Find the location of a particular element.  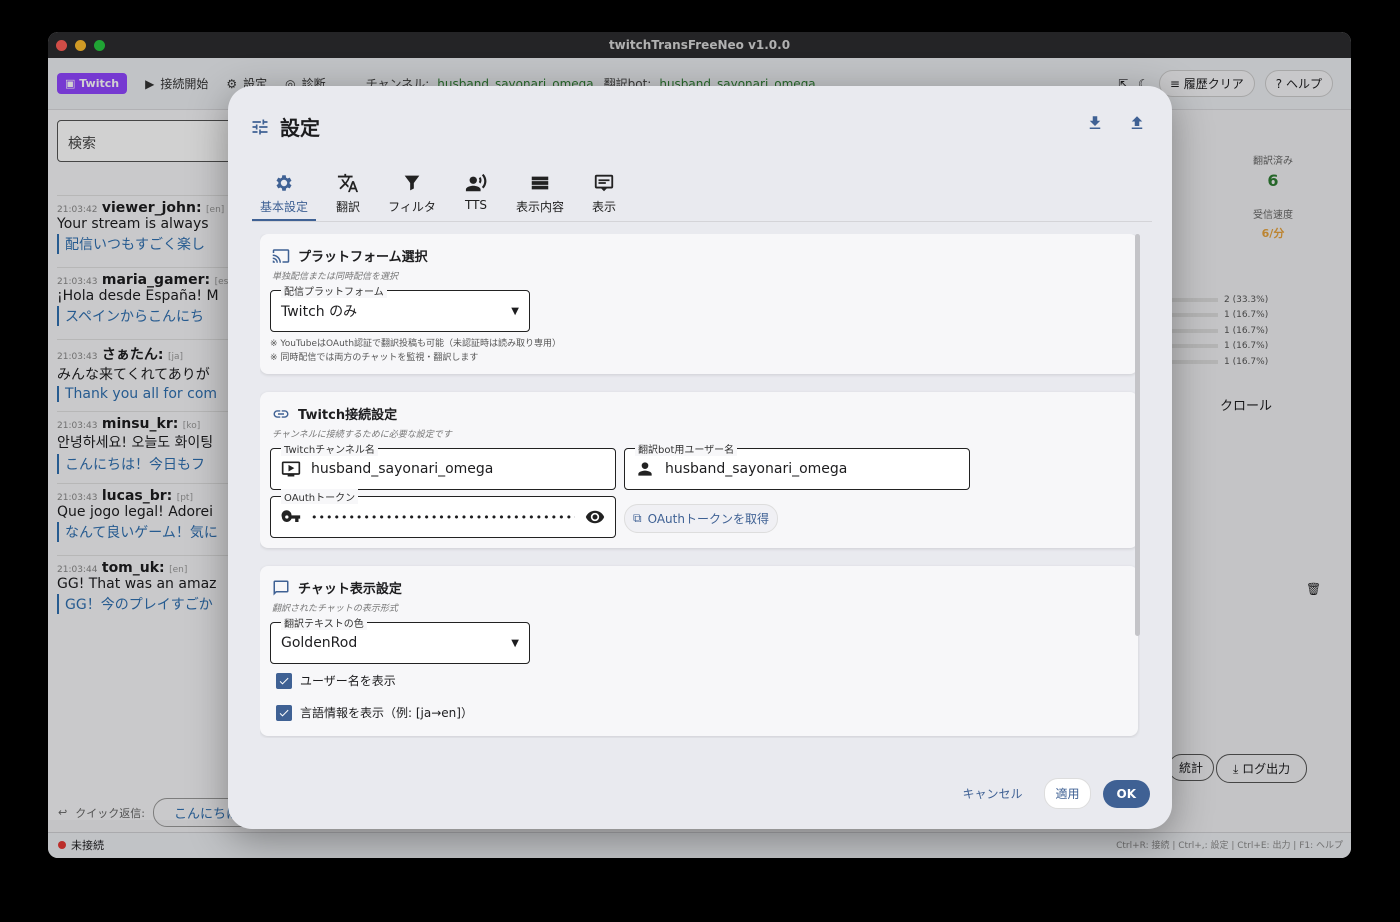

key-icon is located at coordinates (291, 516).